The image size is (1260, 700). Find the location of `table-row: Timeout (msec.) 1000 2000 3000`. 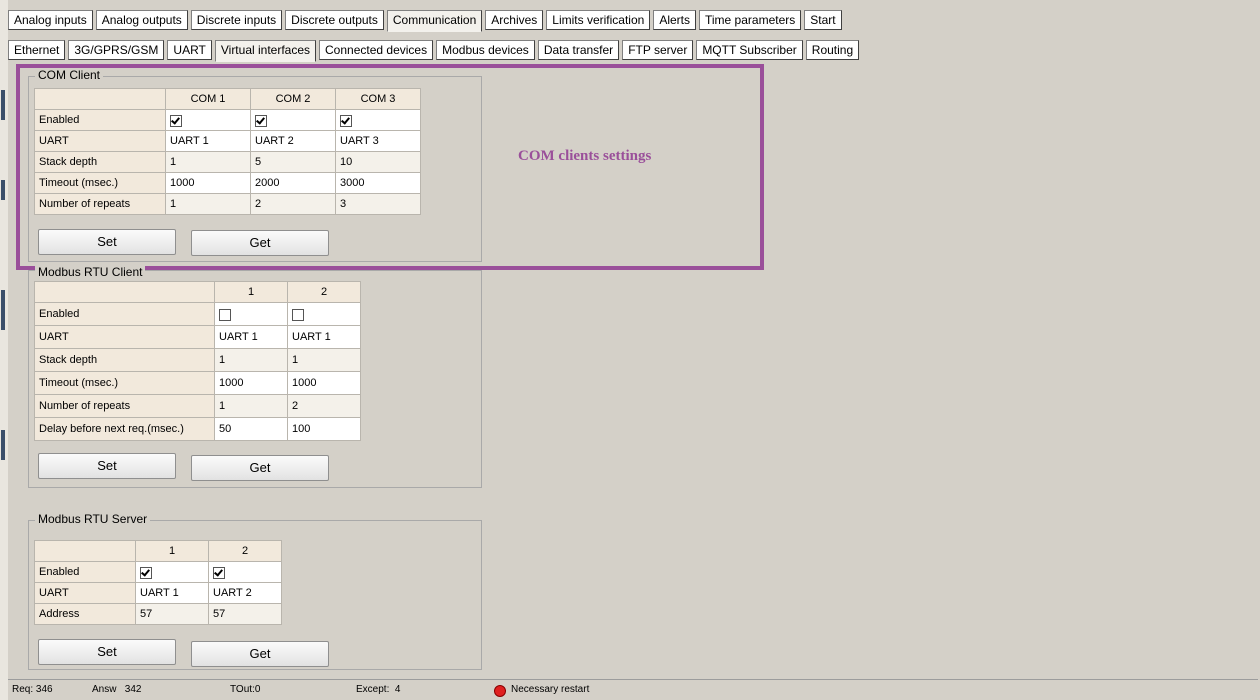

table-row: Timeout (msec.) 1000 2000 3000 is located at coordinates (227, 183).